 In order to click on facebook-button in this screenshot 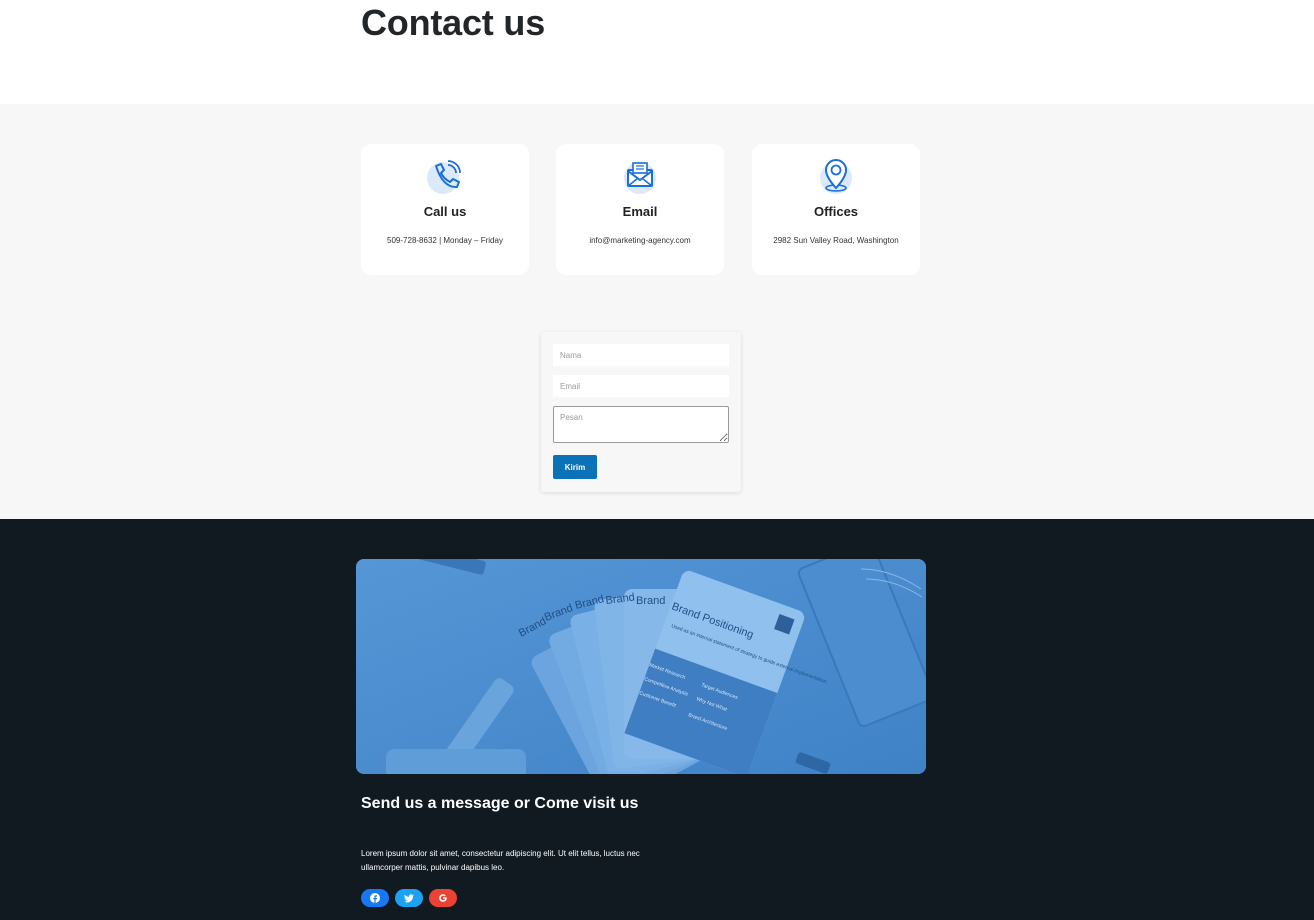, I will do `click(375, 898)`.